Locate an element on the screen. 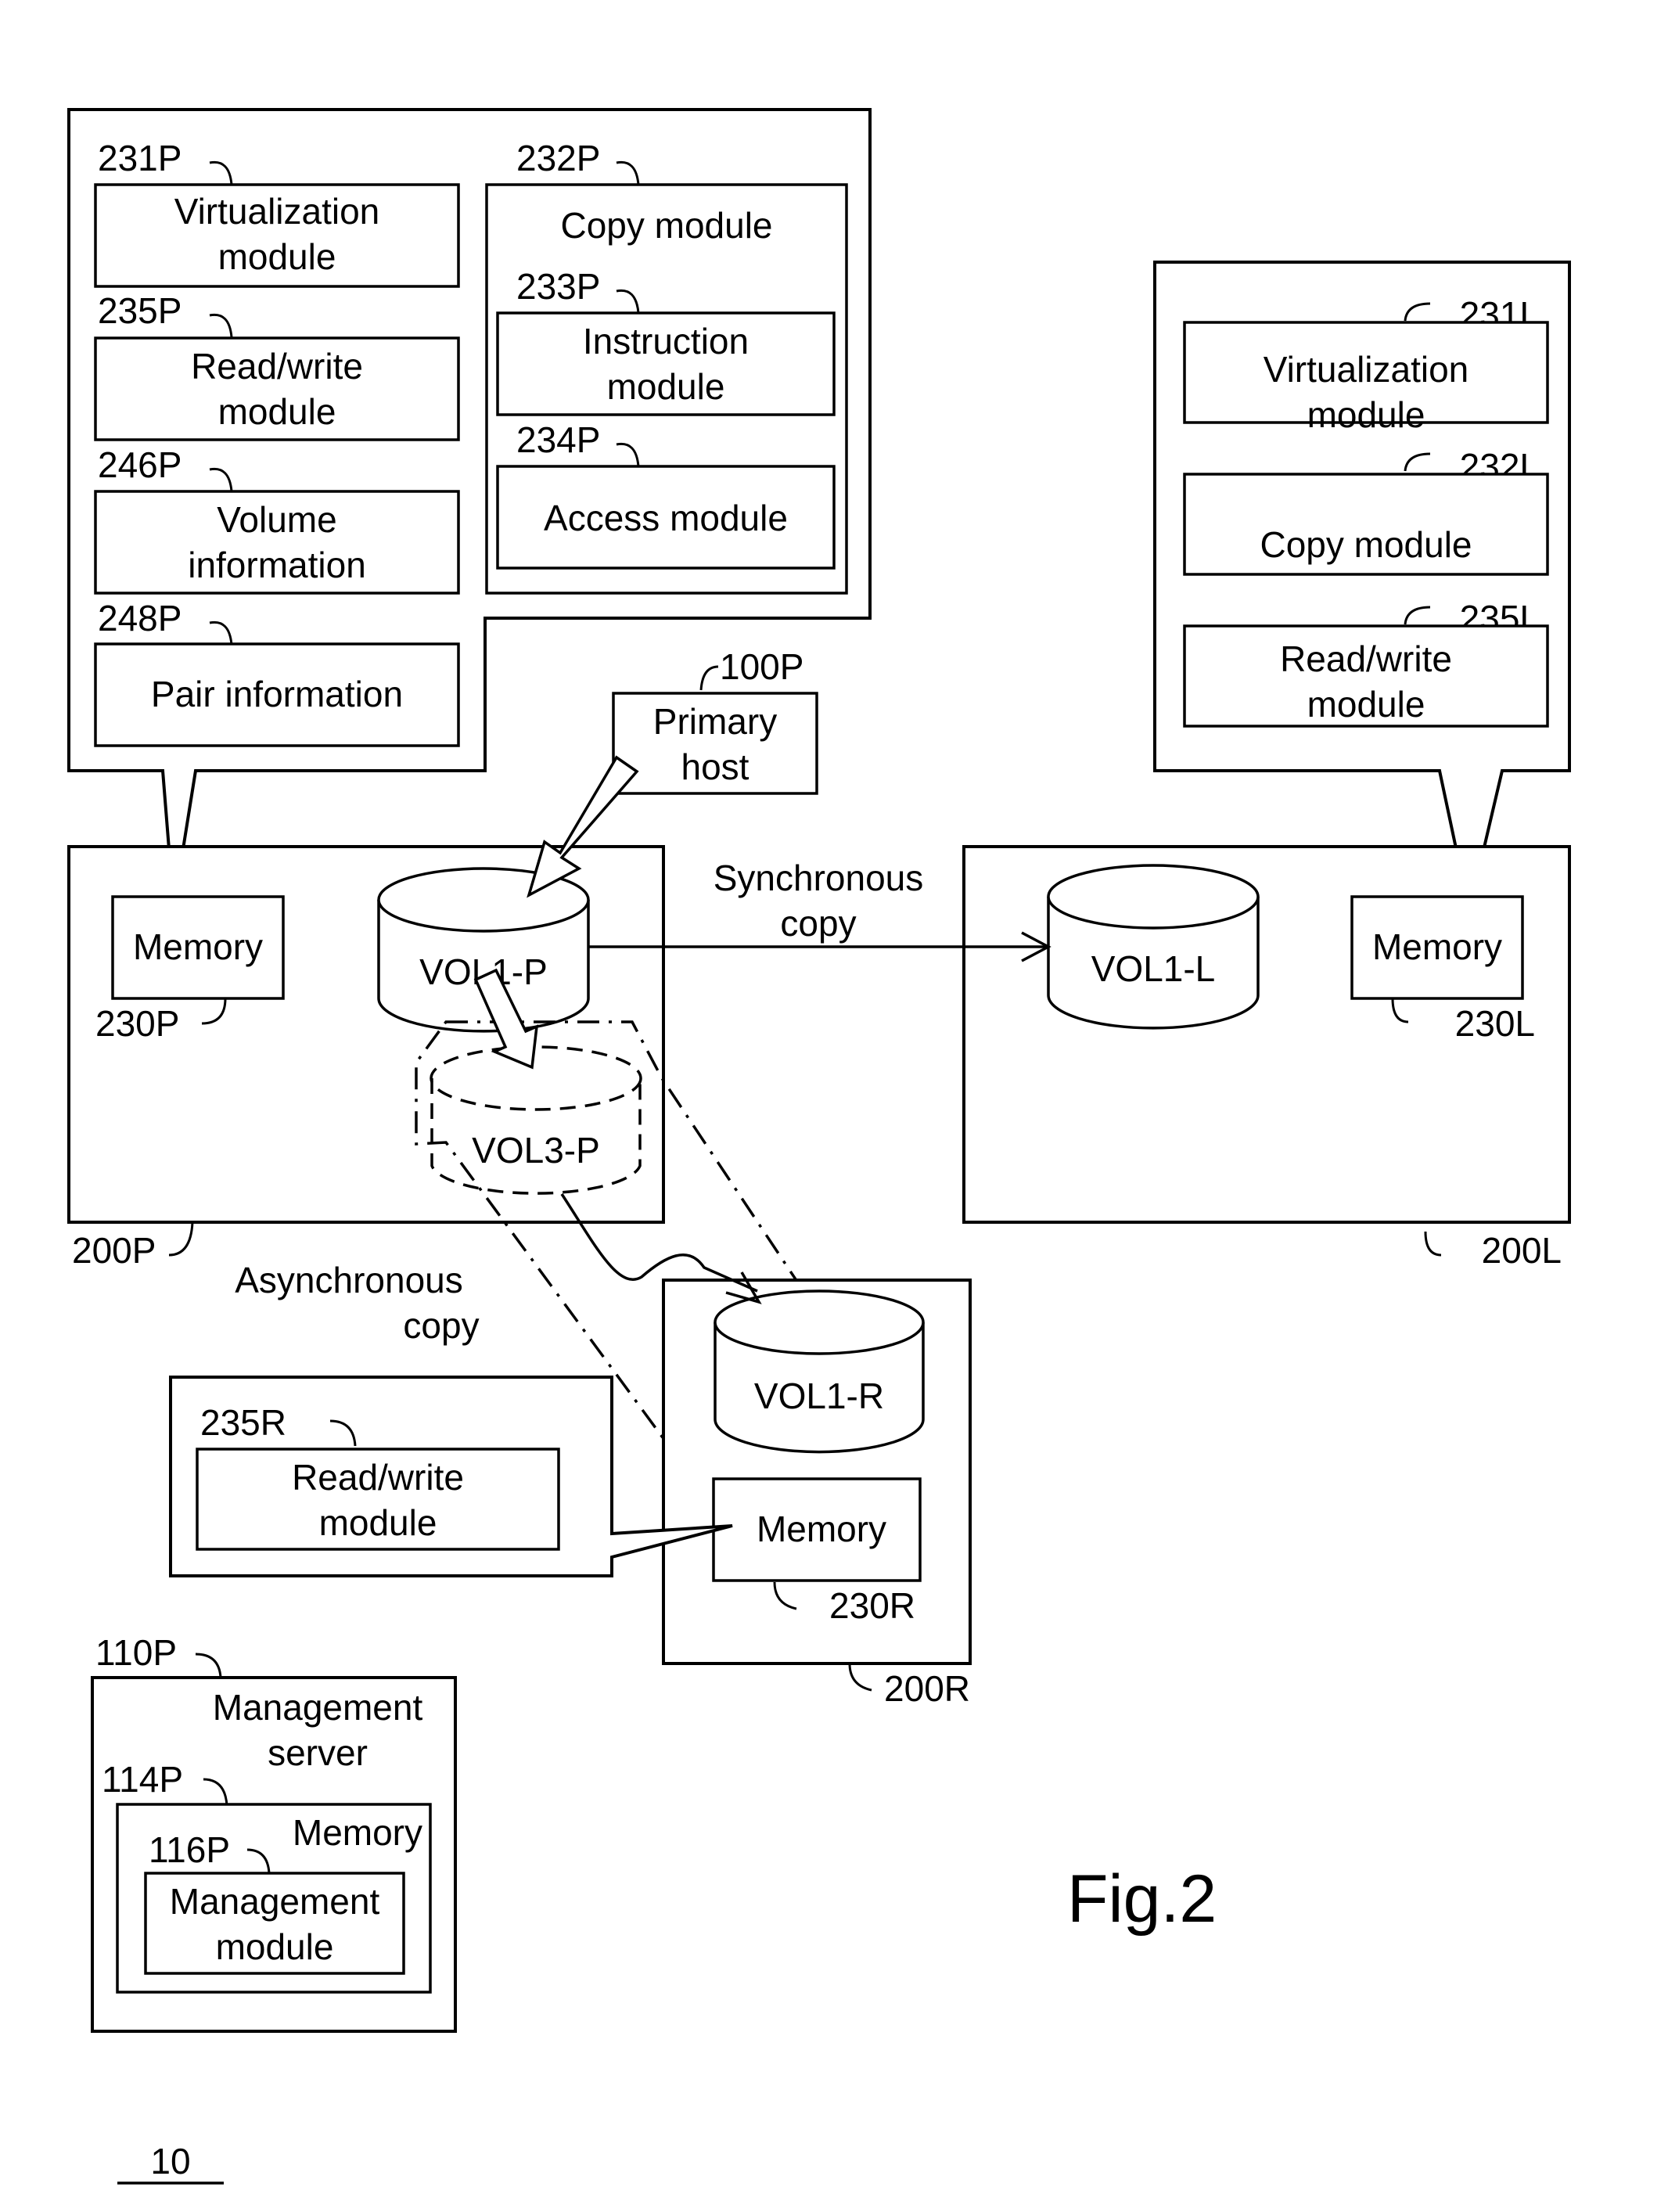 The height and width of the screenshot is (2212, 1668). ref-label: 231P is located at coordinates (140, 158).